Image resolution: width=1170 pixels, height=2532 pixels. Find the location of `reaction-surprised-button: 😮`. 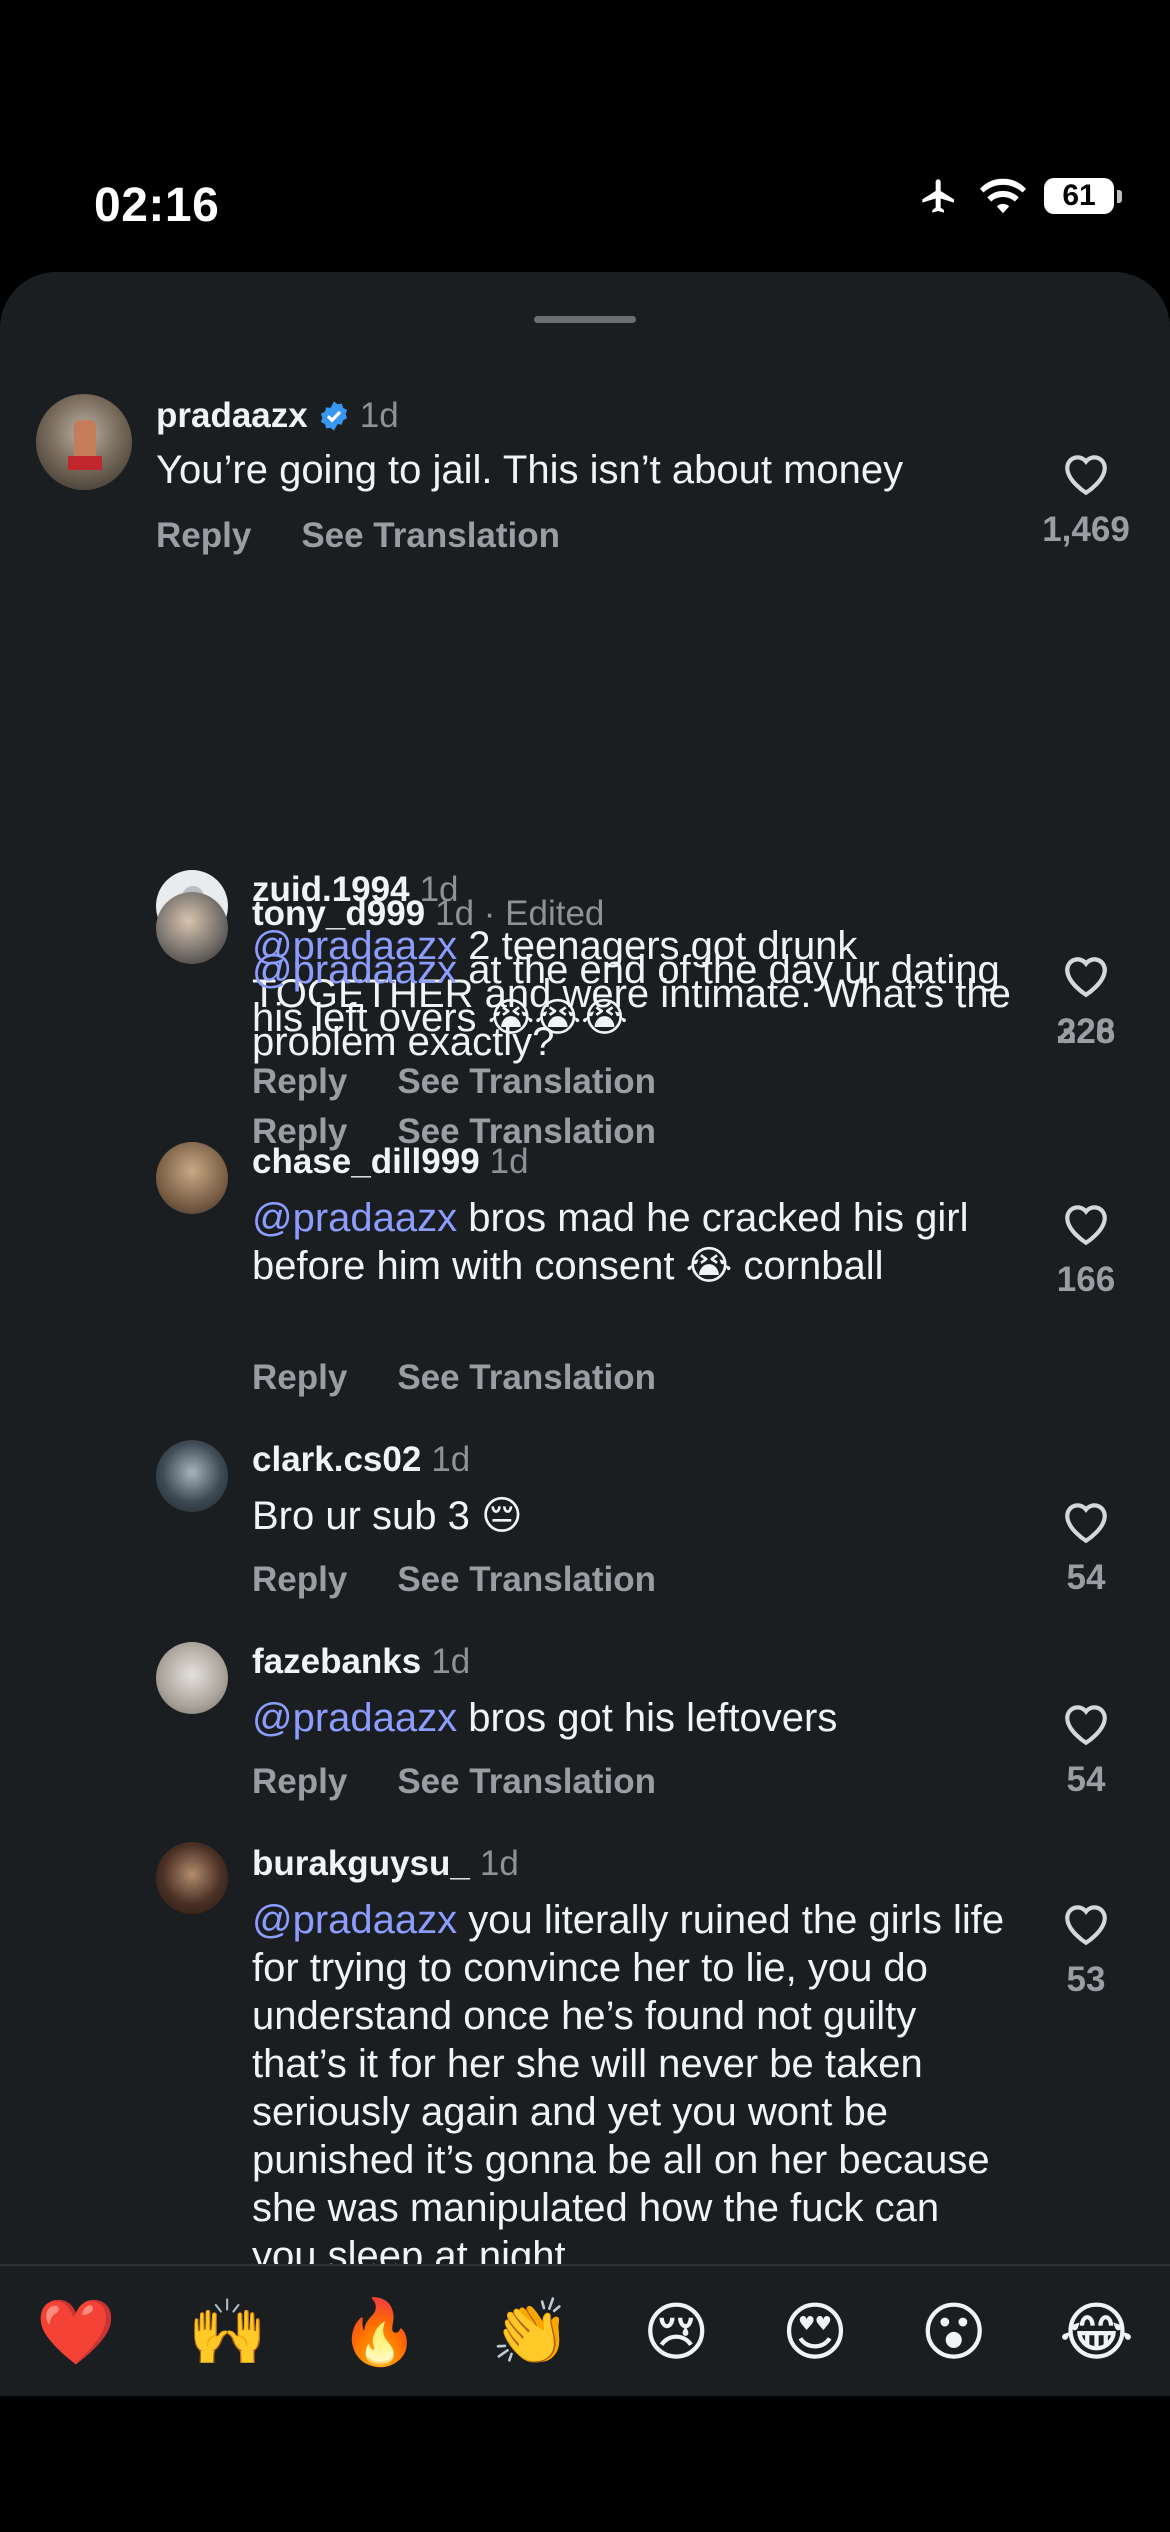

reaction-surprised-button: 😮 is located at coordinates (953, 2332).